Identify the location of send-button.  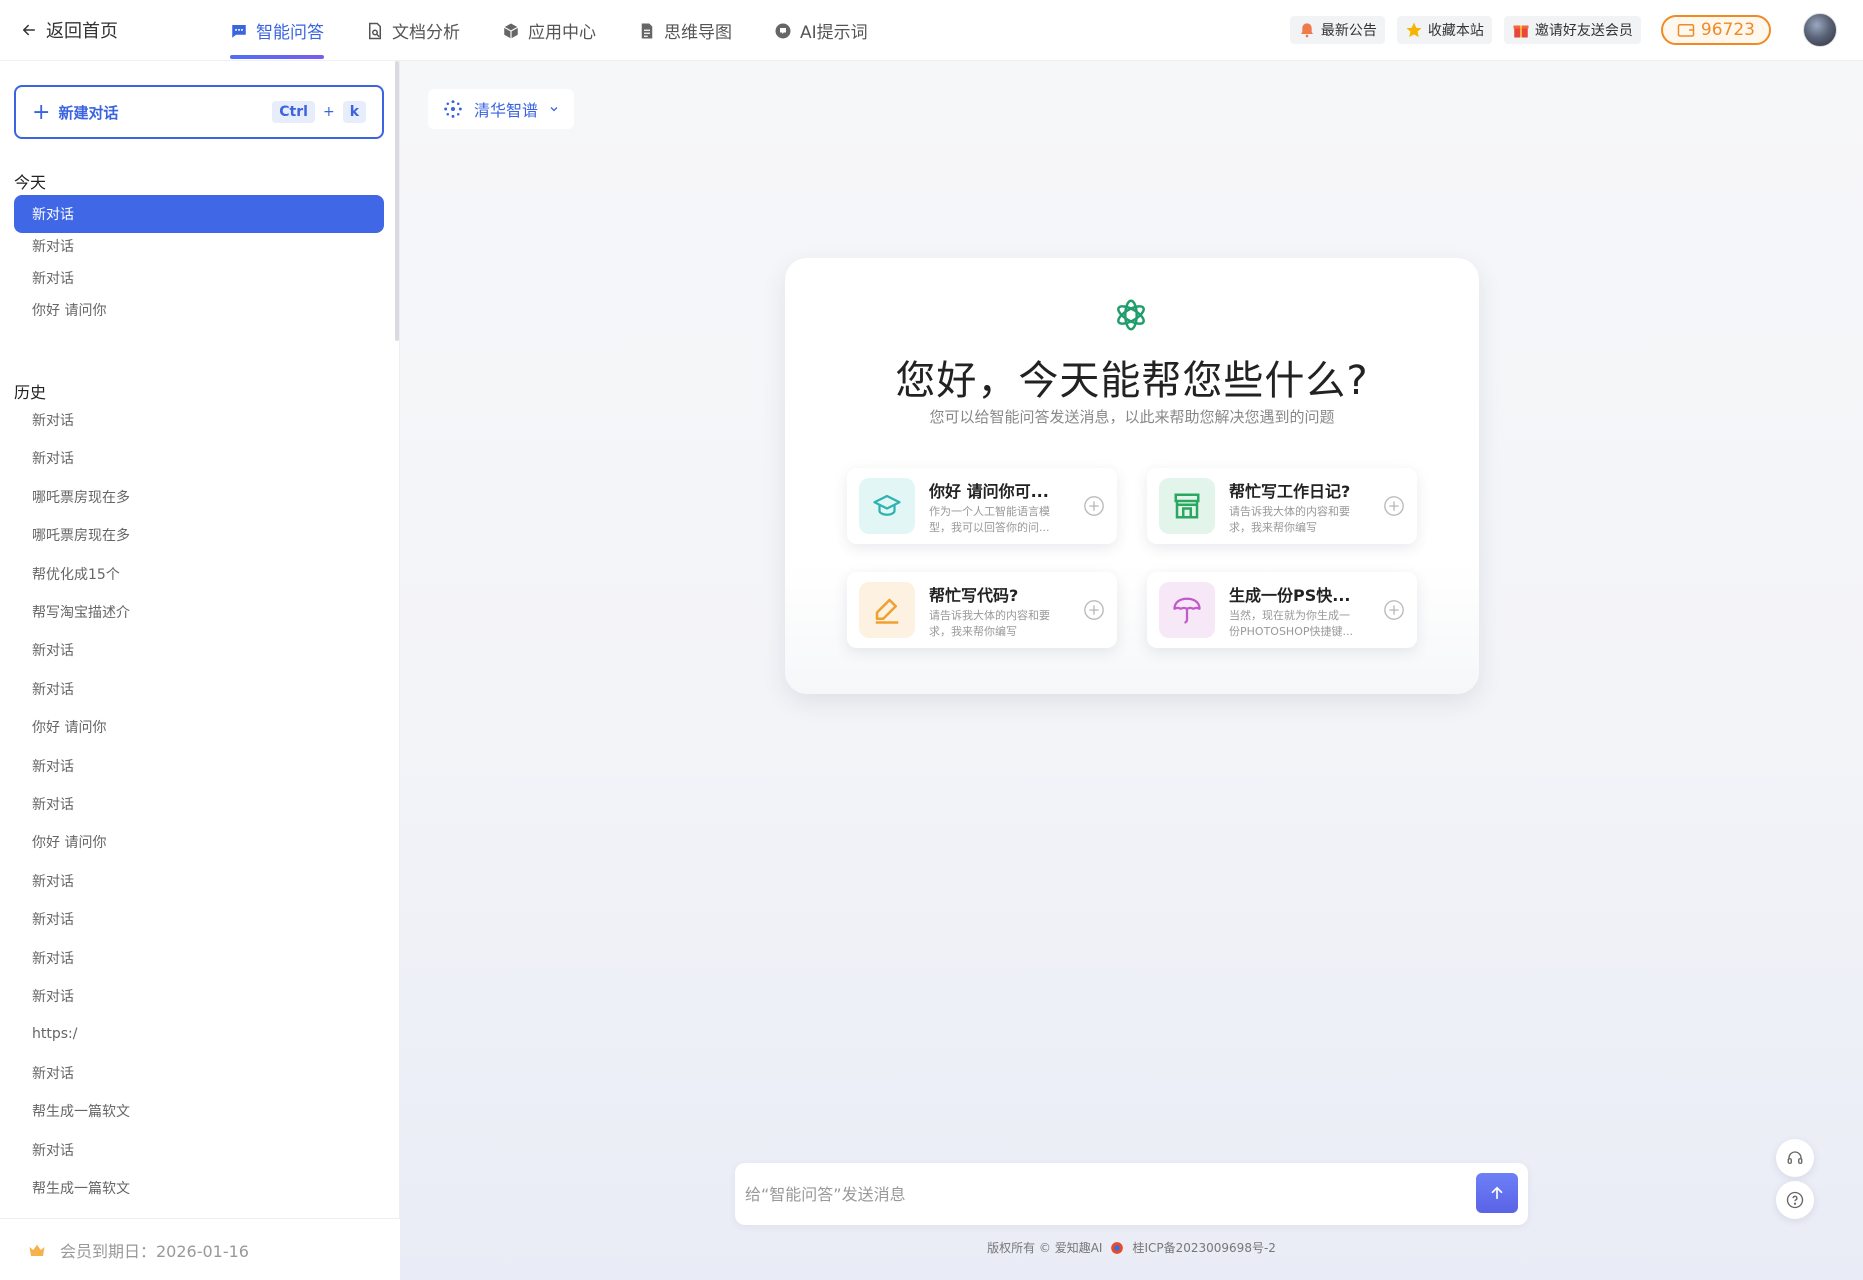
(1497, 1193).